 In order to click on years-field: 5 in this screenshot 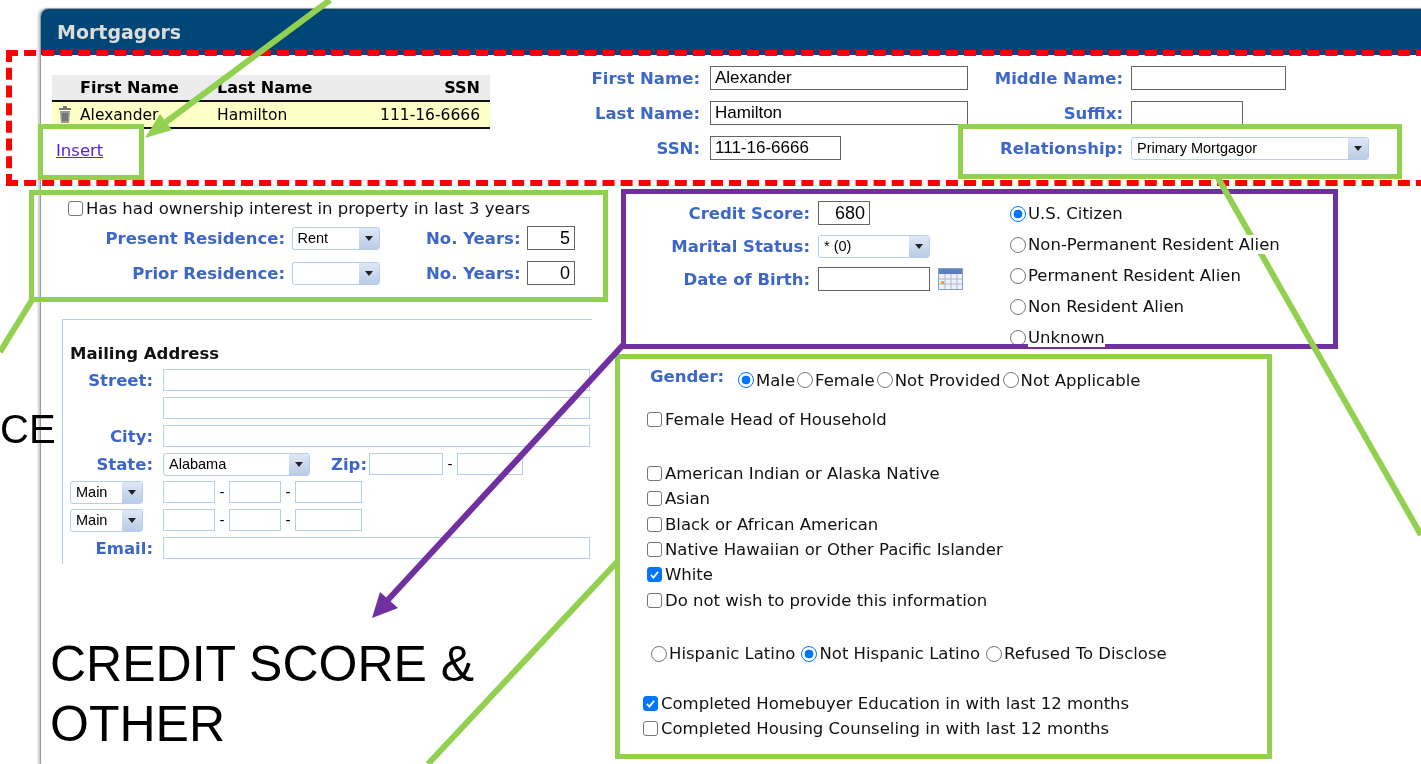, I will do `click(551, 238)`.